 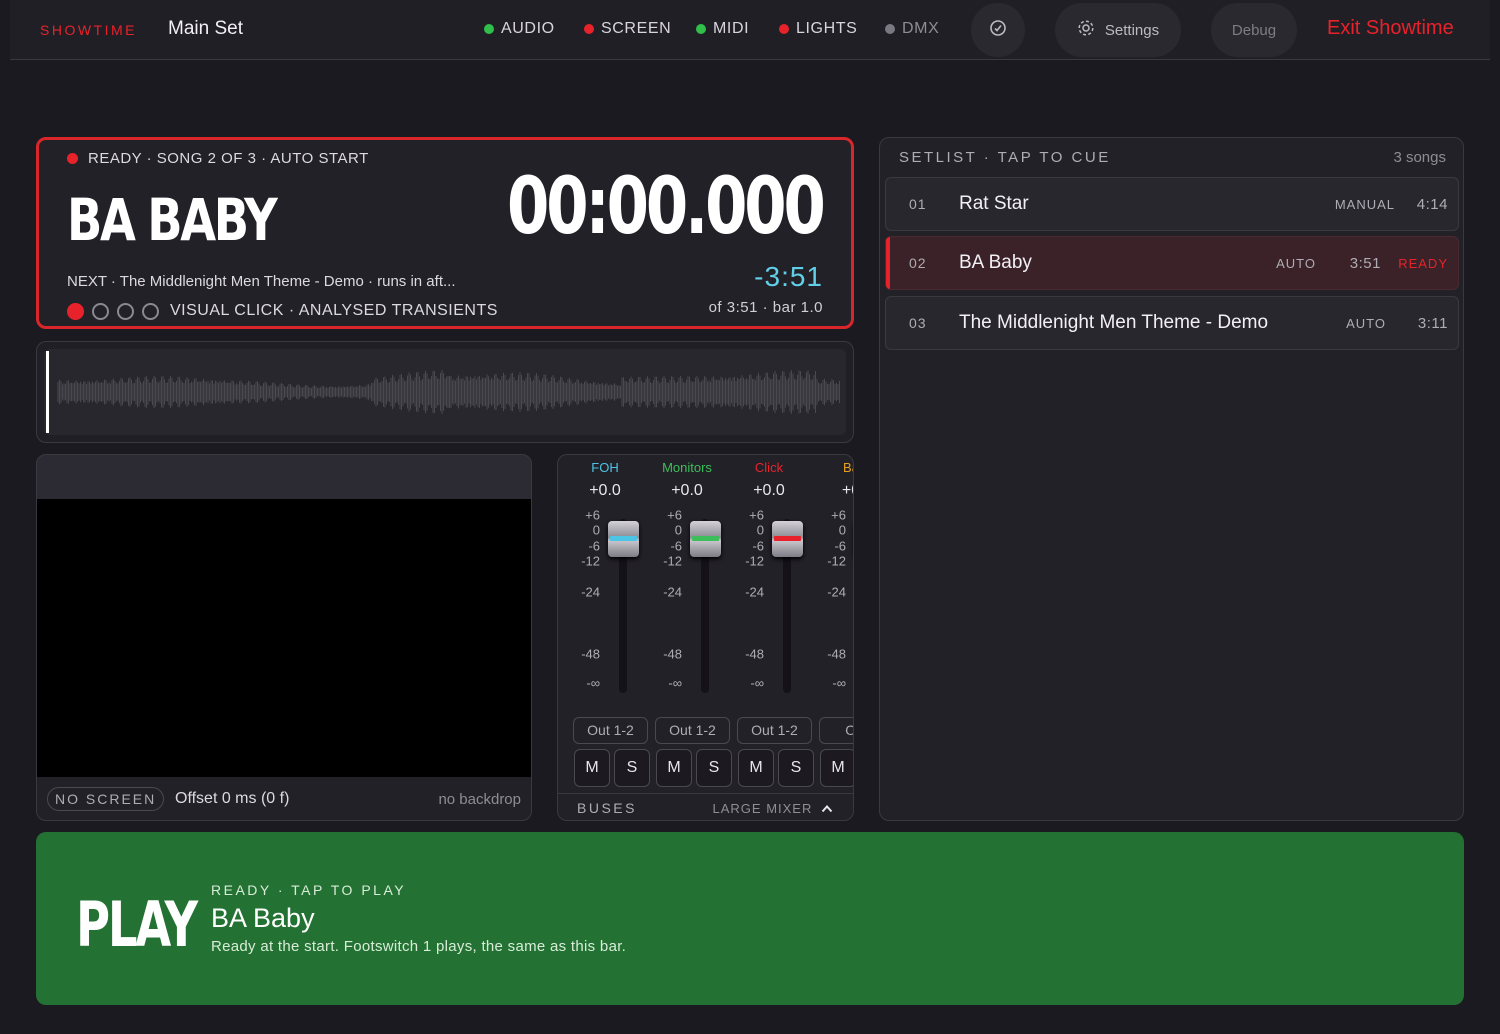 I want to click on song-duration: 3:11, so click(x=1432, y=323).